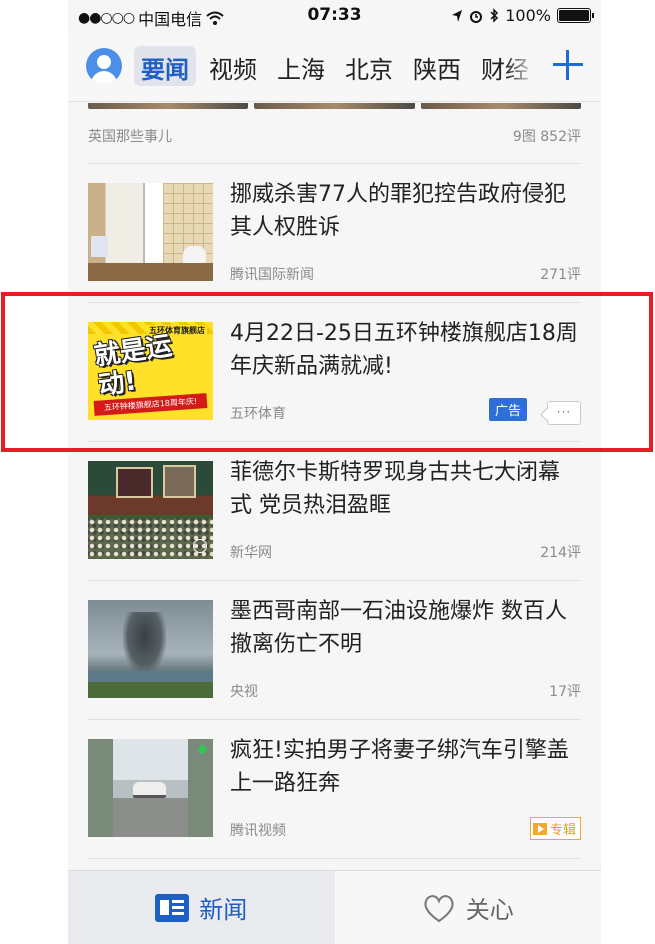  Describe the element at coordinates (437, 66) in the screenshot. I see `tab-shaanxi: 陕西` at that location.